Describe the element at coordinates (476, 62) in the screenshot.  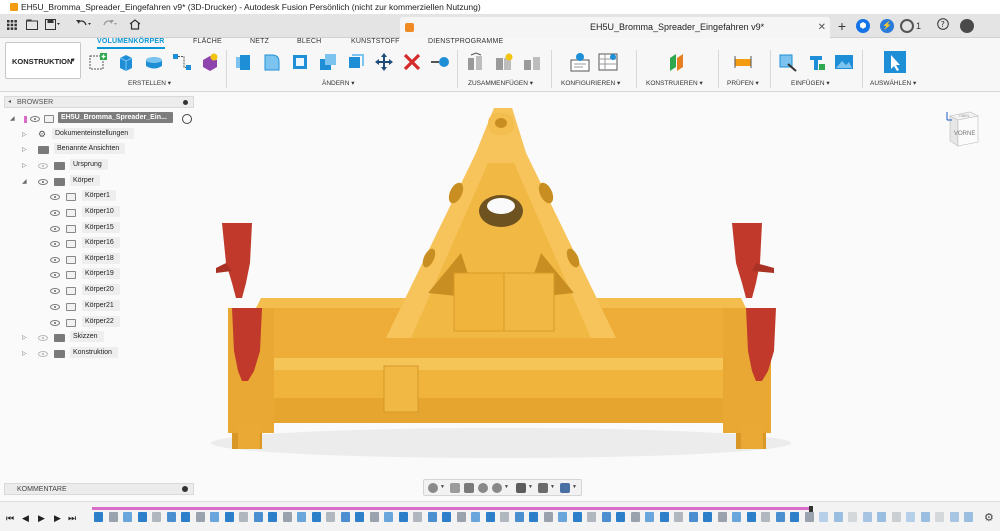
I see `new-component-icon` at that location.